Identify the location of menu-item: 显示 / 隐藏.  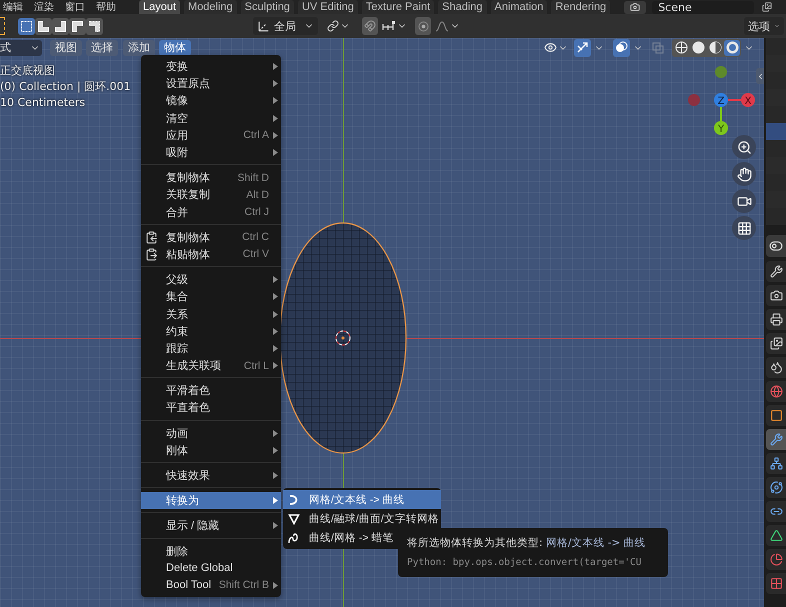
(211, 525).